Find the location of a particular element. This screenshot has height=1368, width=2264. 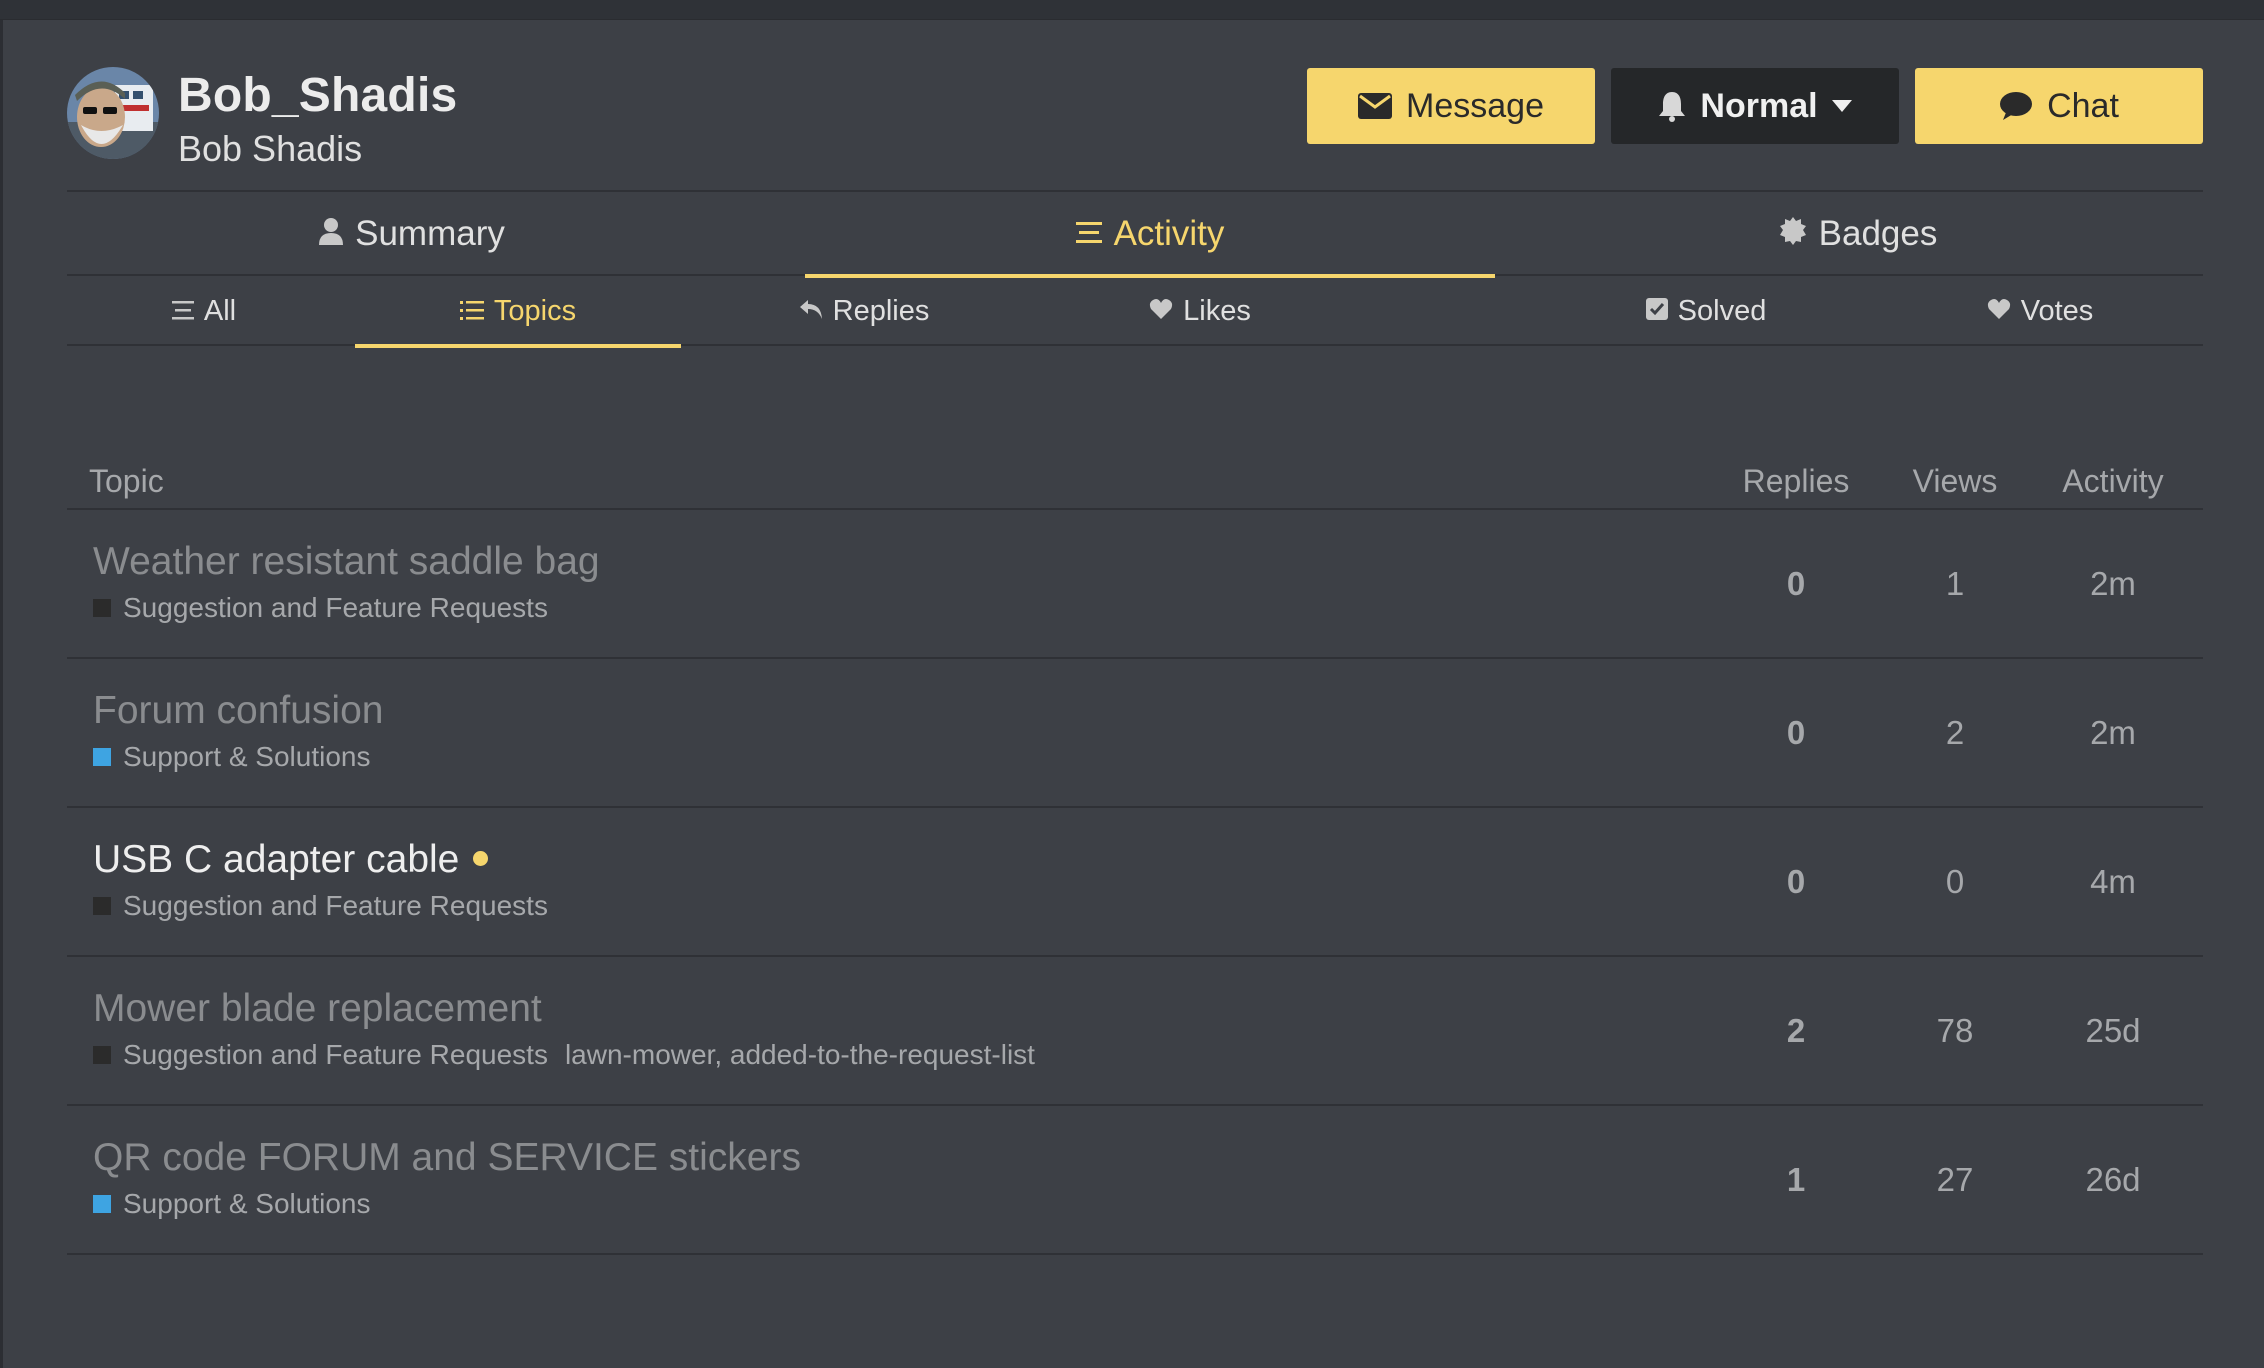

filter-all: All is located at coordinates (204, 311).